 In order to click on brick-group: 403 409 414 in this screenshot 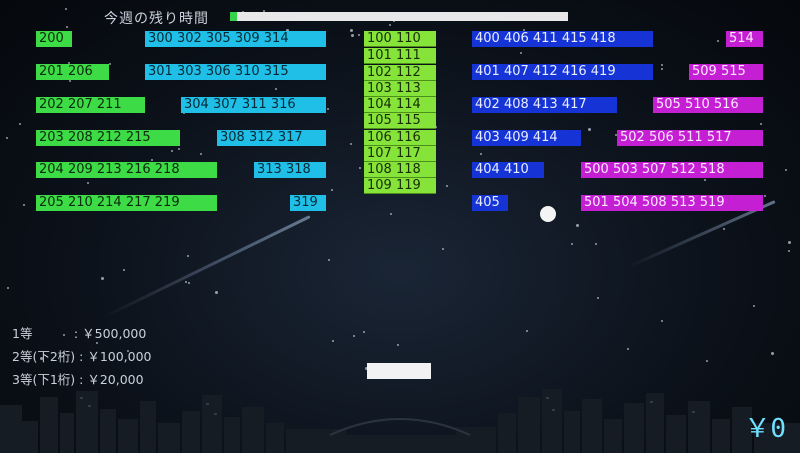, I will do `click(526, 138)`.